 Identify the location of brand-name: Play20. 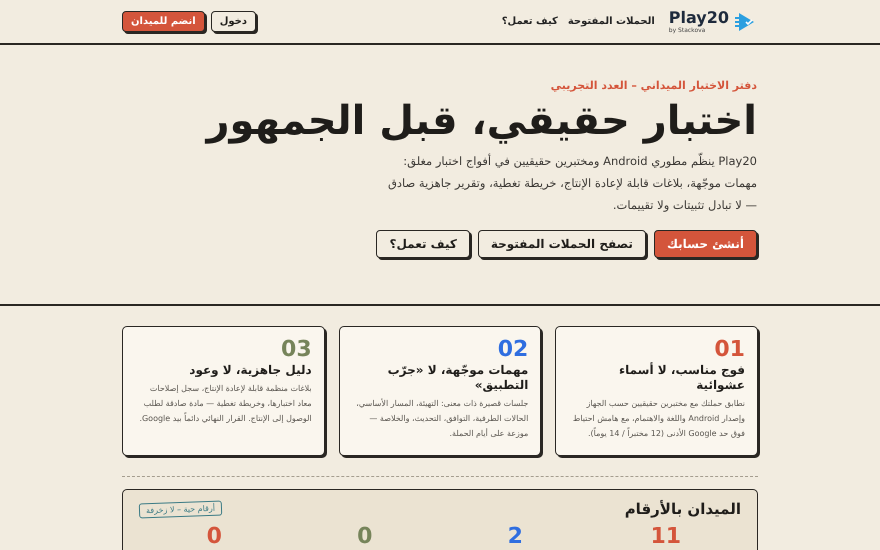
(698, 18).